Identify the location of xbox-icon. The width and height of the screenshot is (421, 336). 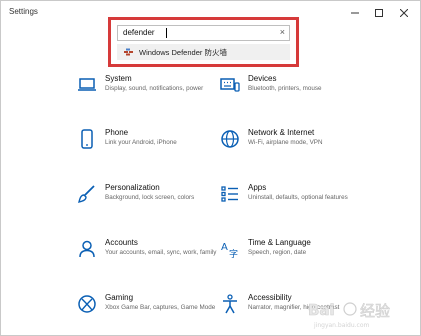
(87, 304).